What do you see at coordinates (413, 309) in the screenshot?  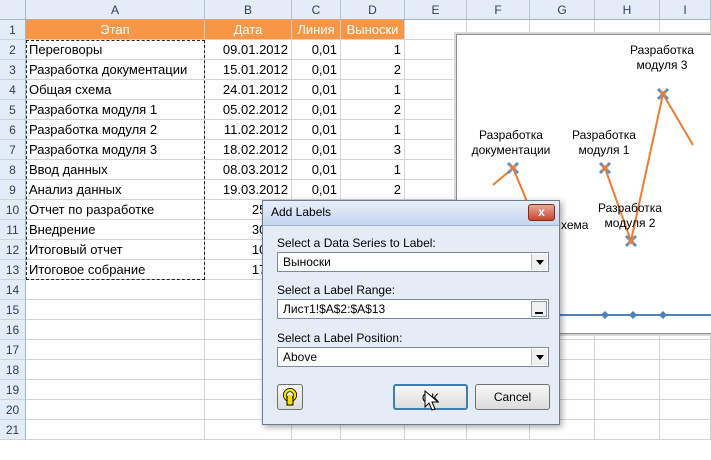 I see `range-input: Лист1!$A$2:$A$13` at bounding box center [413, 309].